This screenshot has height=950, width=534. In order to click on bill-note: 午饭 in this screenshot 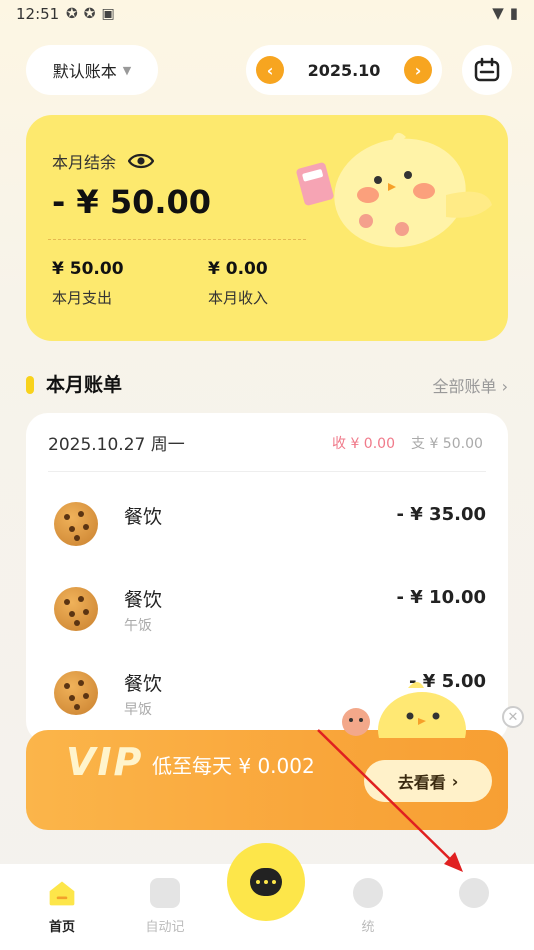, I will do `click(138, 626)`.